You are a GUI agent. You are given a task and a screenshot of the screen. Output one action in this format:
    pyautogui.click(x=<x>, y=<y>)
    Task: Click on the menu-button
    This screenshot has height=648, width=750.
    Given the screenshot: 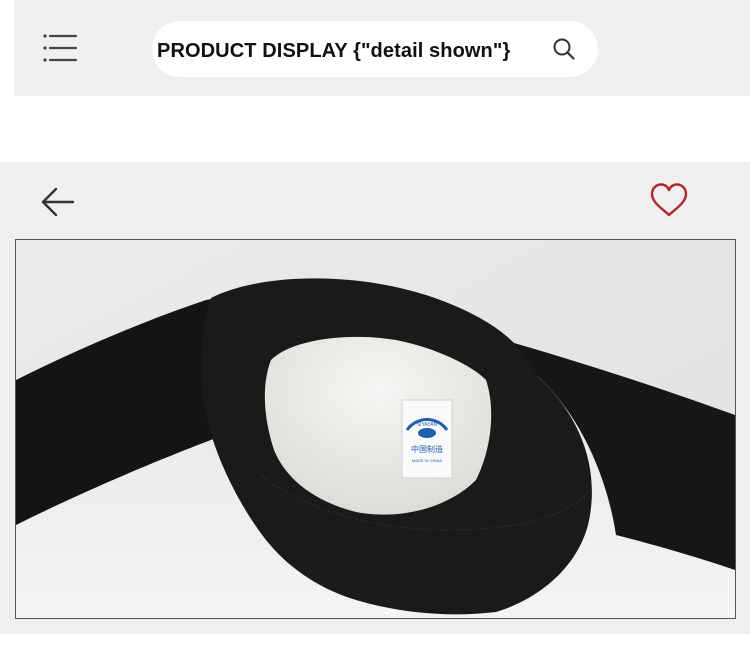 What is the action you would take?
    pyautogui.click(x=60, y=48)
    